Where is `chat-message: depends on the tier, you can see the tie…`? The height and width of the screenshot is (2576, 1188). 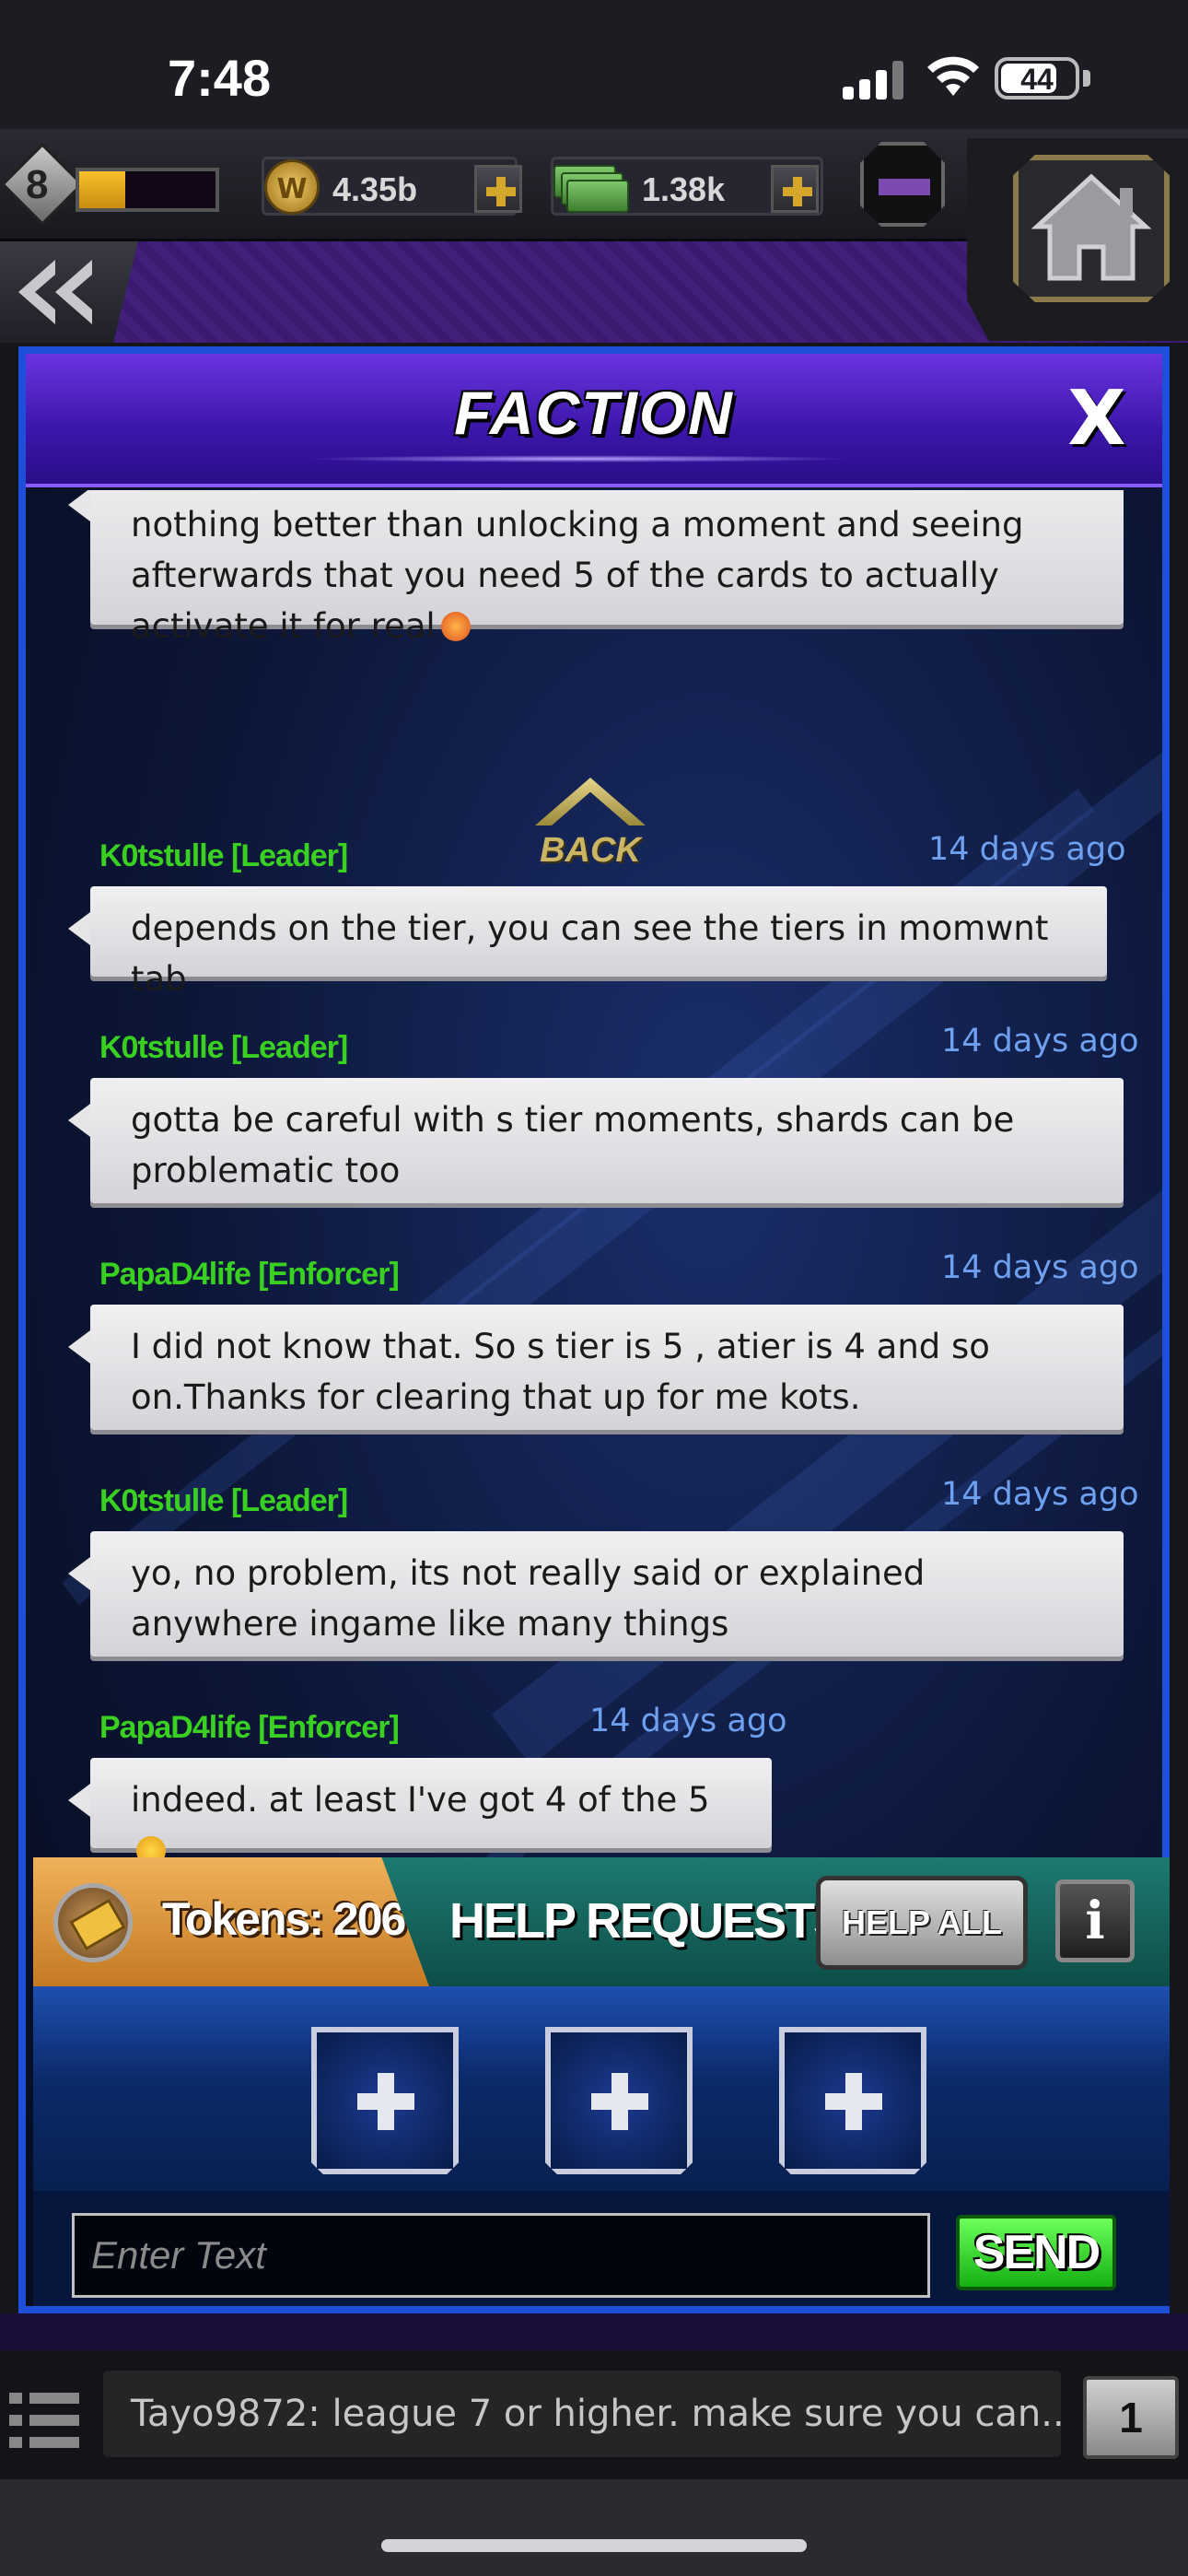
chat-message: depends on the tier, you can see the tie… is located at coordinates (587, 942).